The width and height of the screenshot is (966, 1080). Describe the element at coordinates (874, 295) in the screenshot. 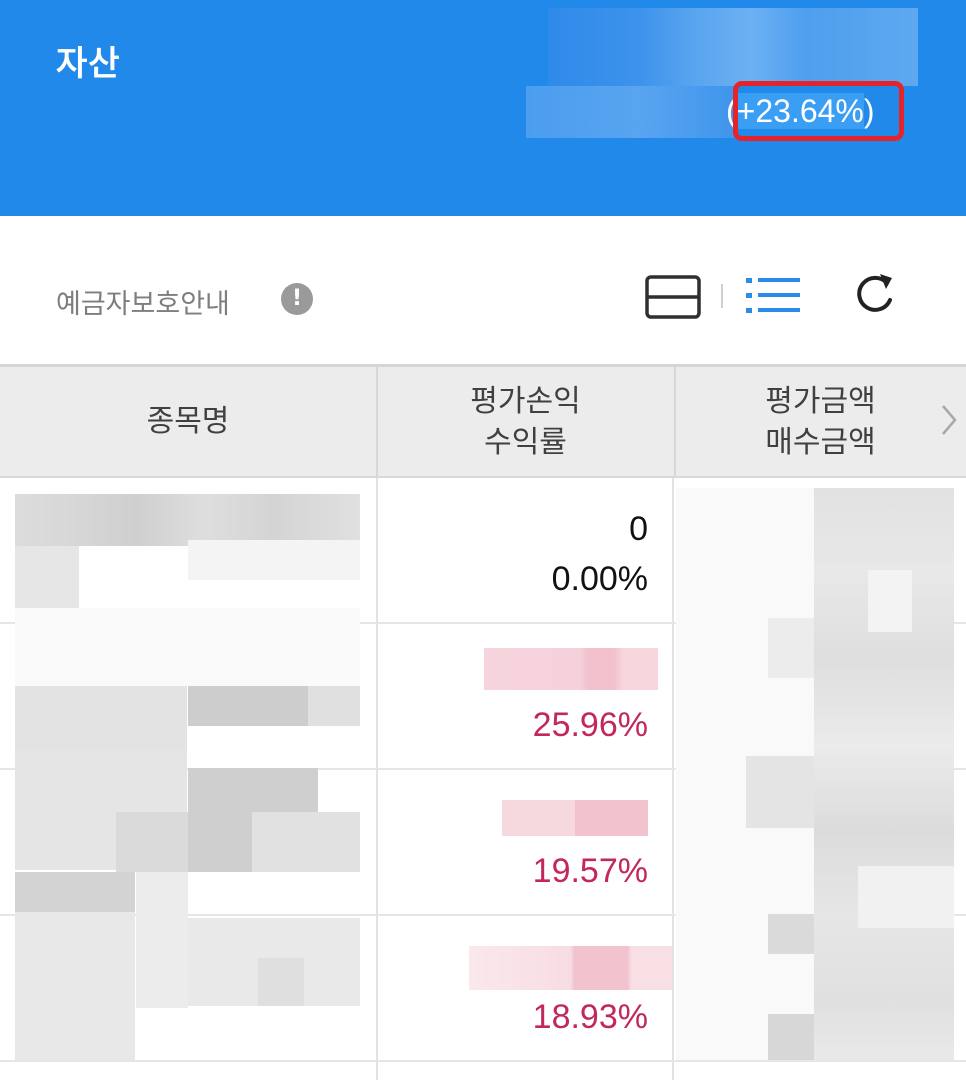

I see `refresh-icon` at that location.